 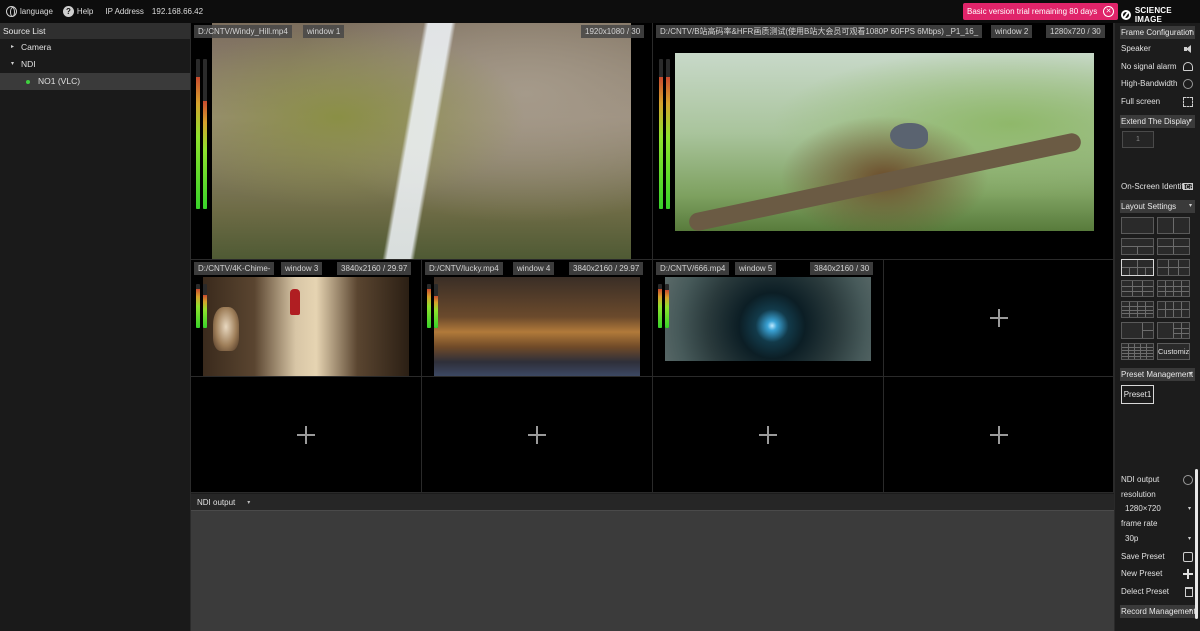 I want to click on speaker-toggle: Speaker, so click(x=1157, y=49).